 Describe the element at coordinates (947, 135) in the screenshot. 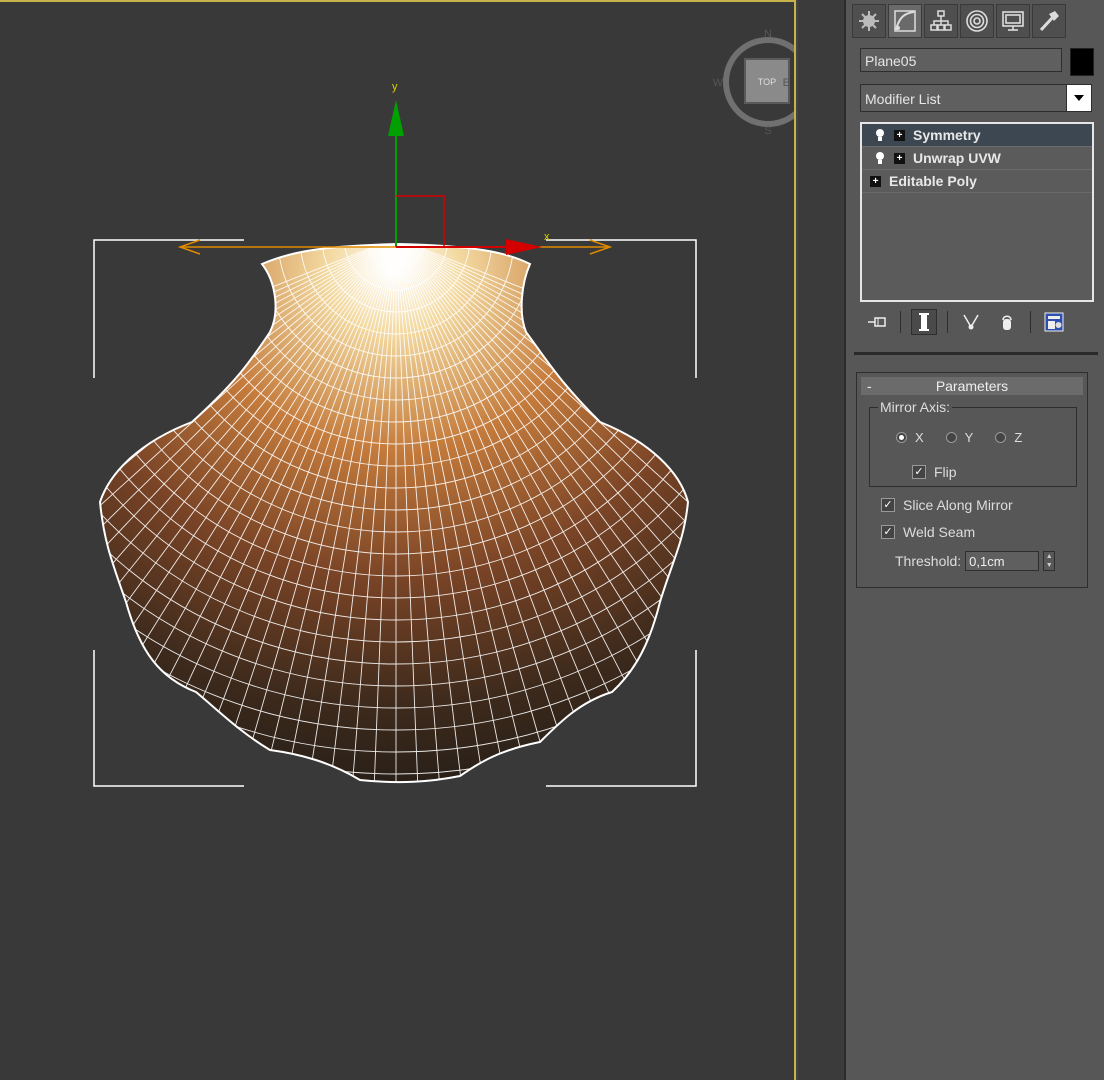

I see `stack-item-label: Symmetry` at that location.